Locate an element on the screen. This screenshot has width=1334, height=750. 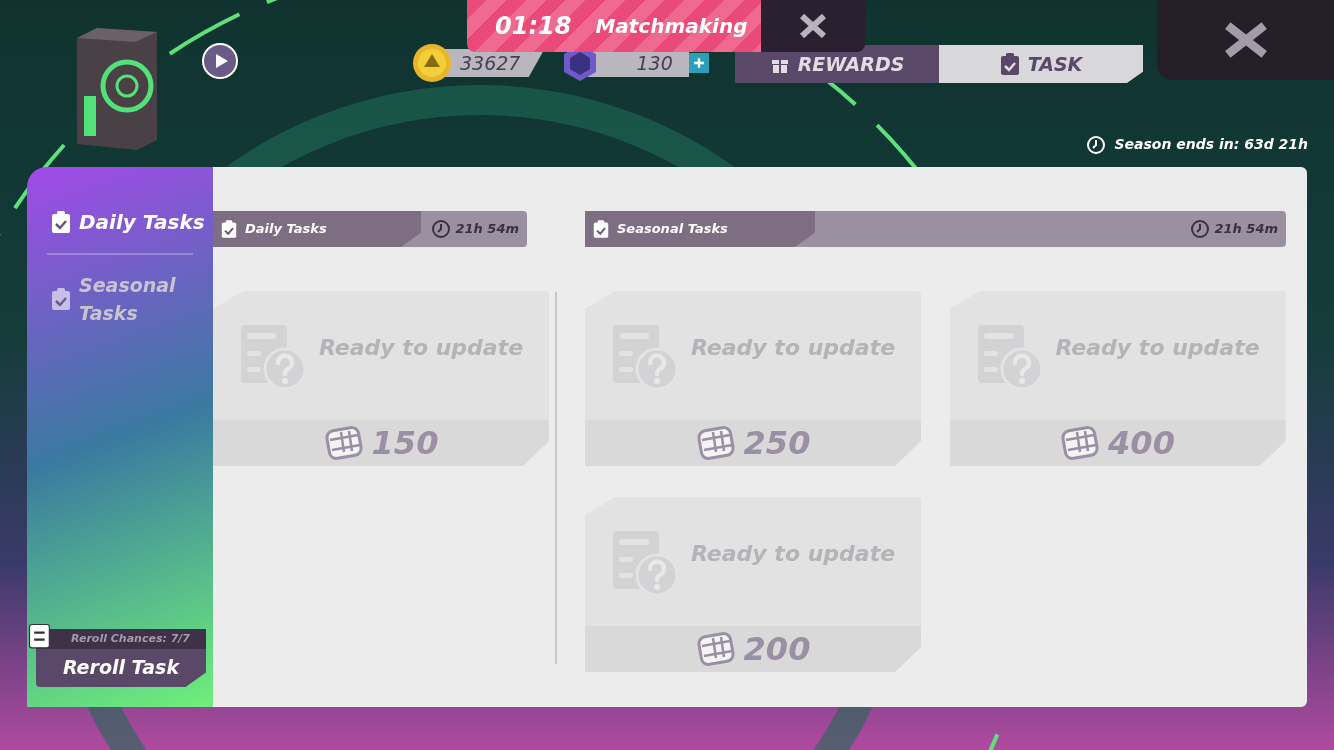
reroll-task-button: Reroll Chances: 7/7 Reroll Task is located at coordinates (121, 658).